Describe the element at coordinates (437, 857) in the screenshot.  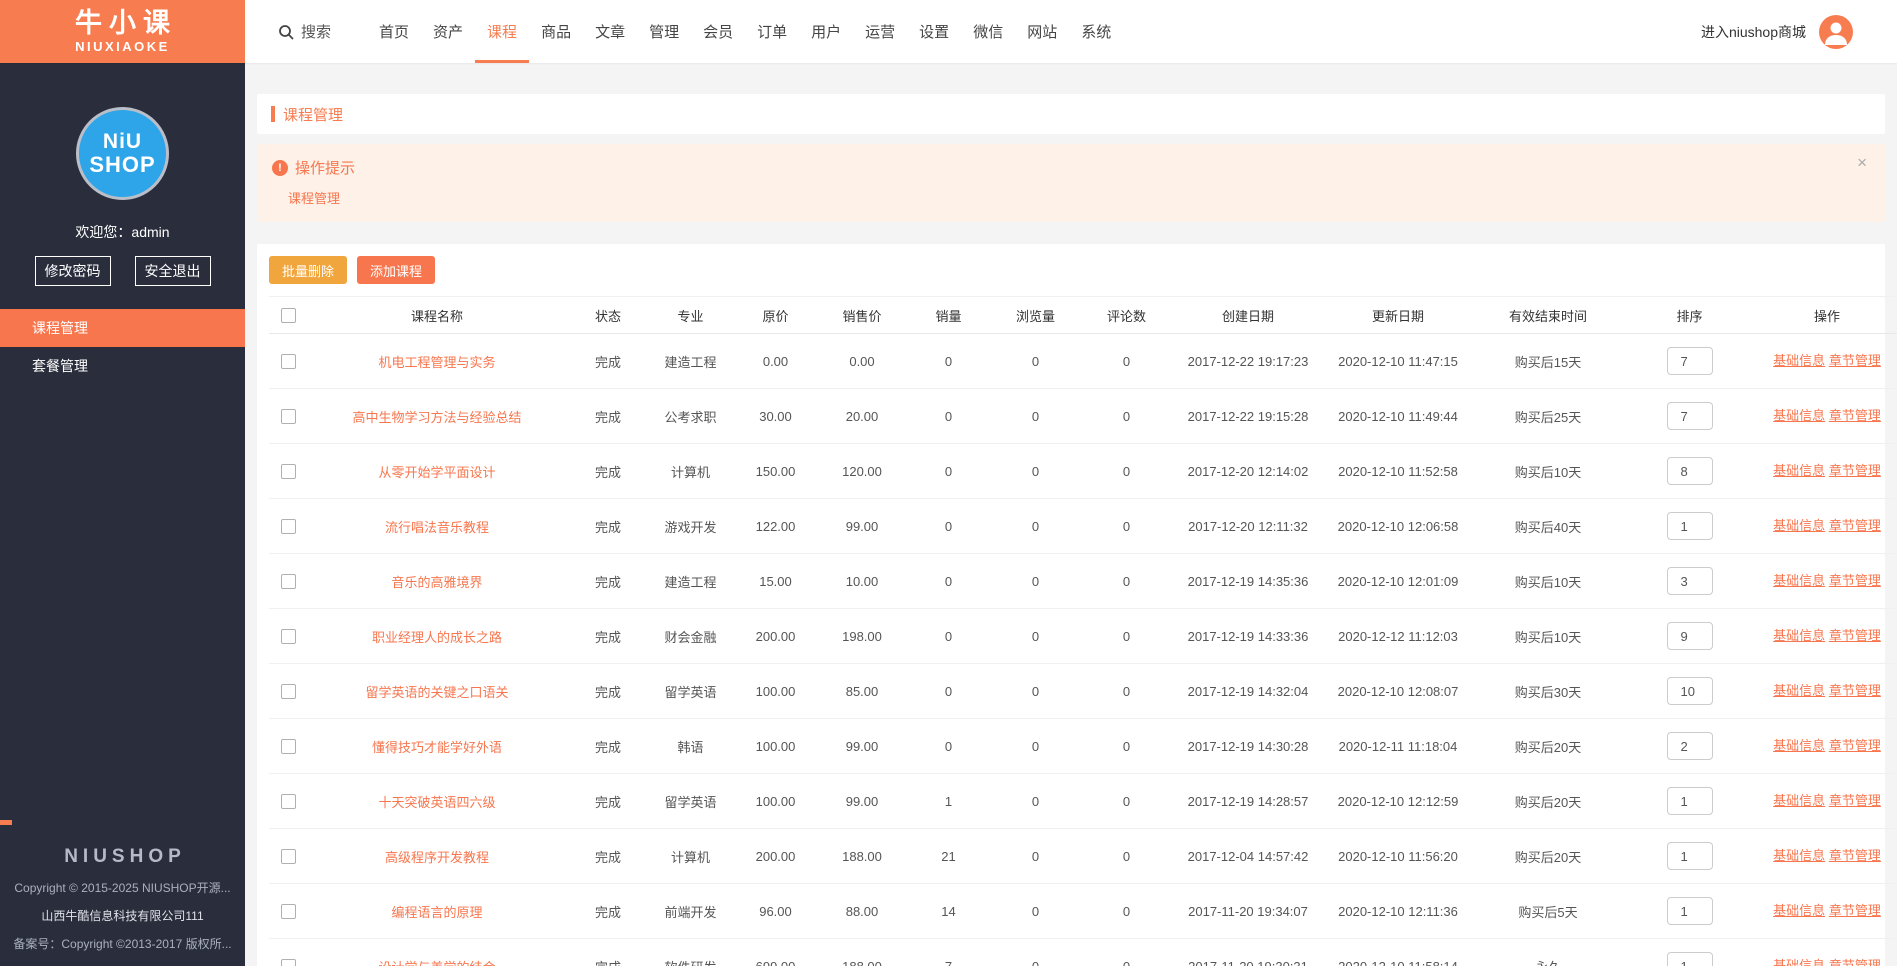
I see `course-name-link: 高级程序开发教程` at that location.